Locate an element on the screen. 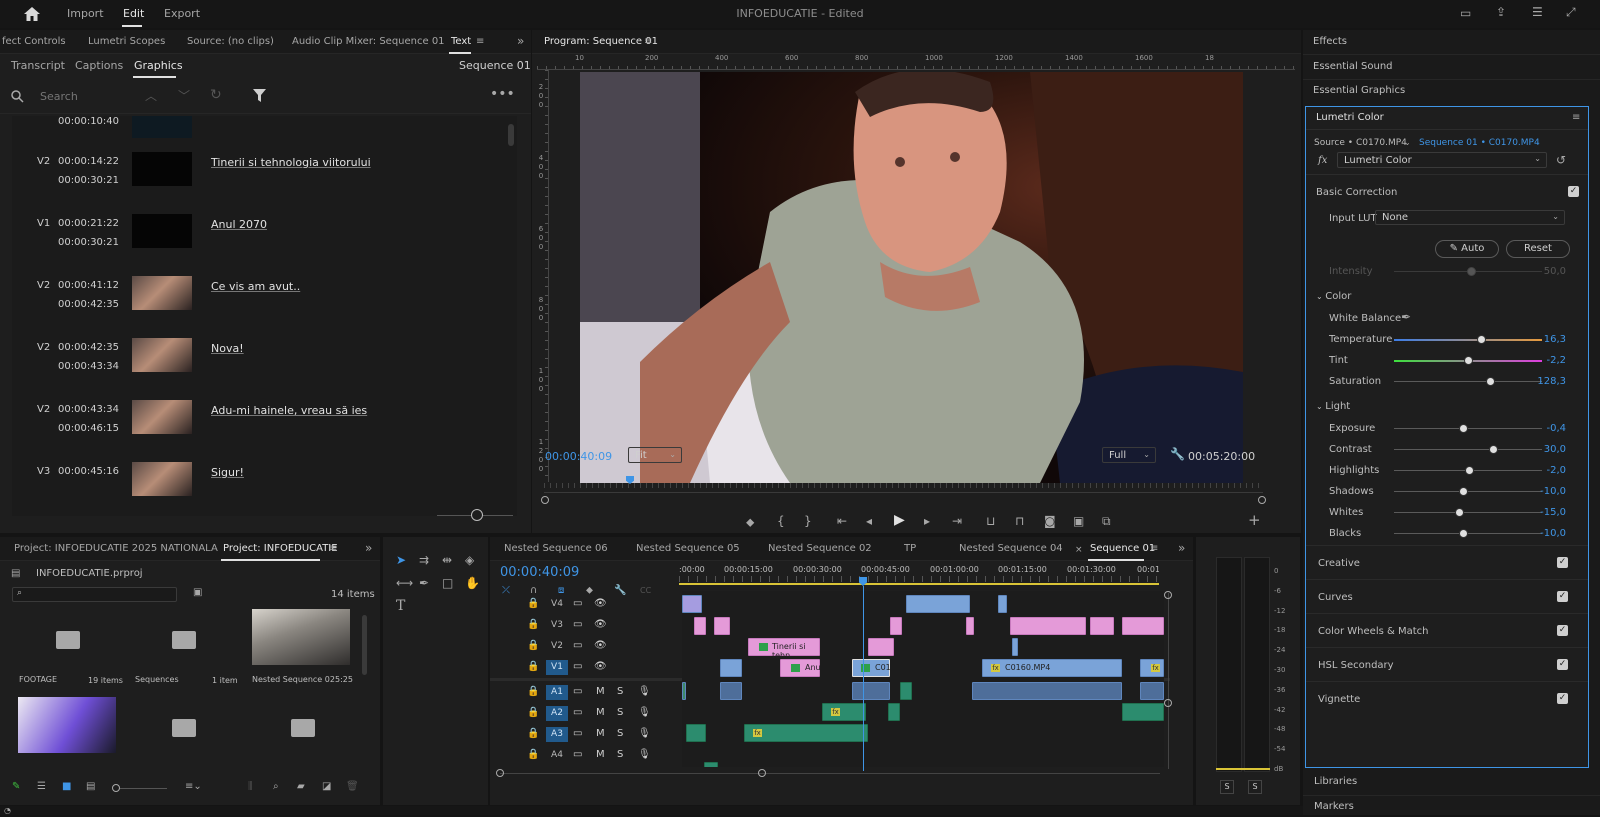 The height and width of the screenshot is (817, 1600). more-options-icon: ••• is located at coordinates (502, 94).